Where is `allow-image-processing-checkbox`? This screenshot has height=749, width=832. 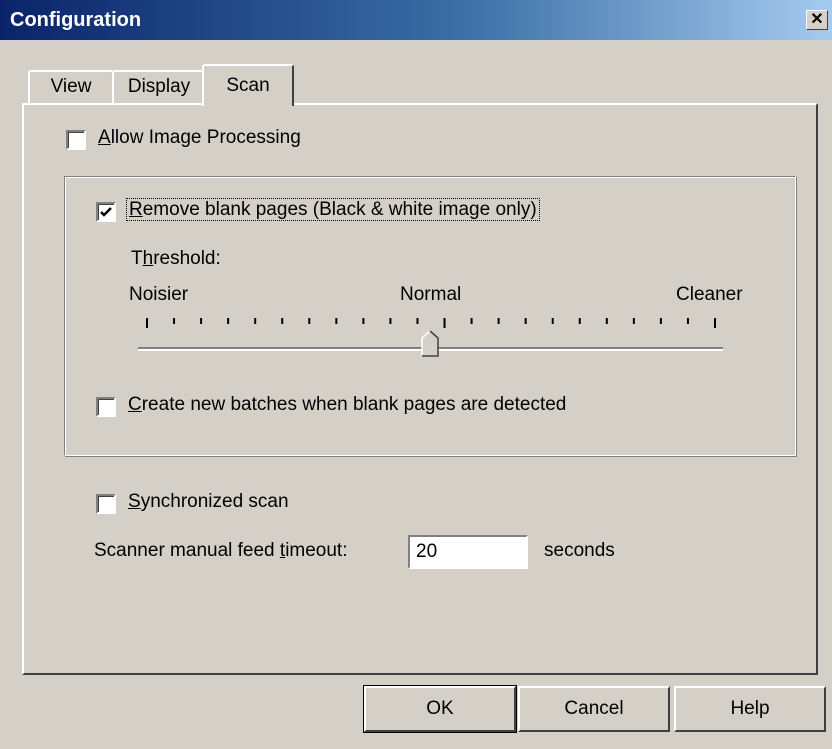 allow-image-processing-checkbox is located at coordinates (76, 140).